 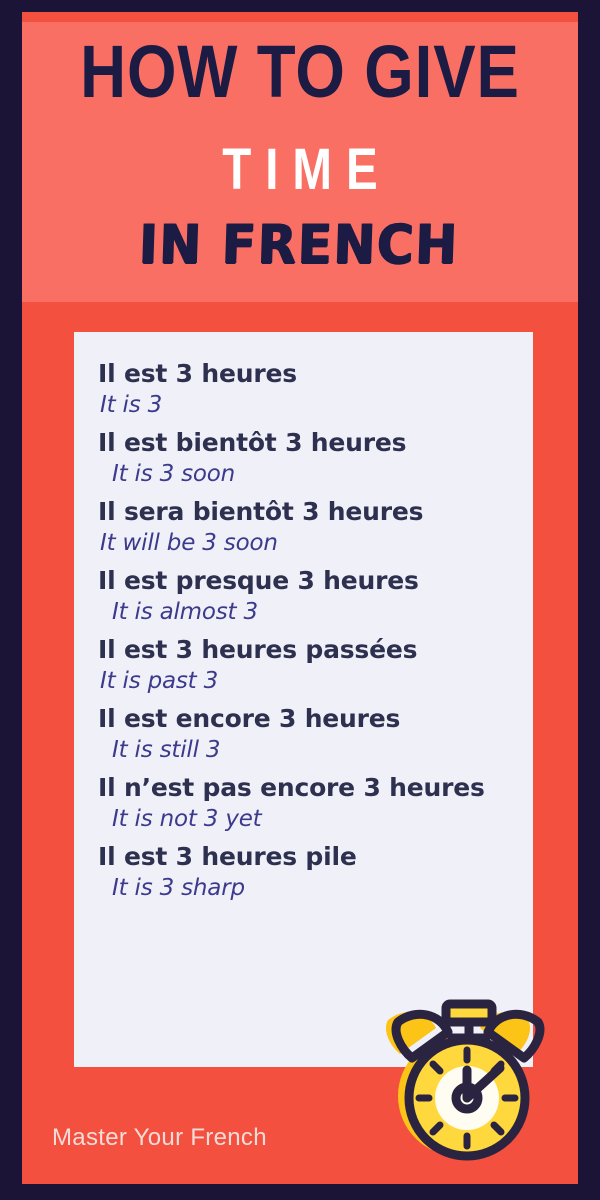 I want to click on phrase-item: Il est 3 heures It is 3, so click(x=310, y=389).